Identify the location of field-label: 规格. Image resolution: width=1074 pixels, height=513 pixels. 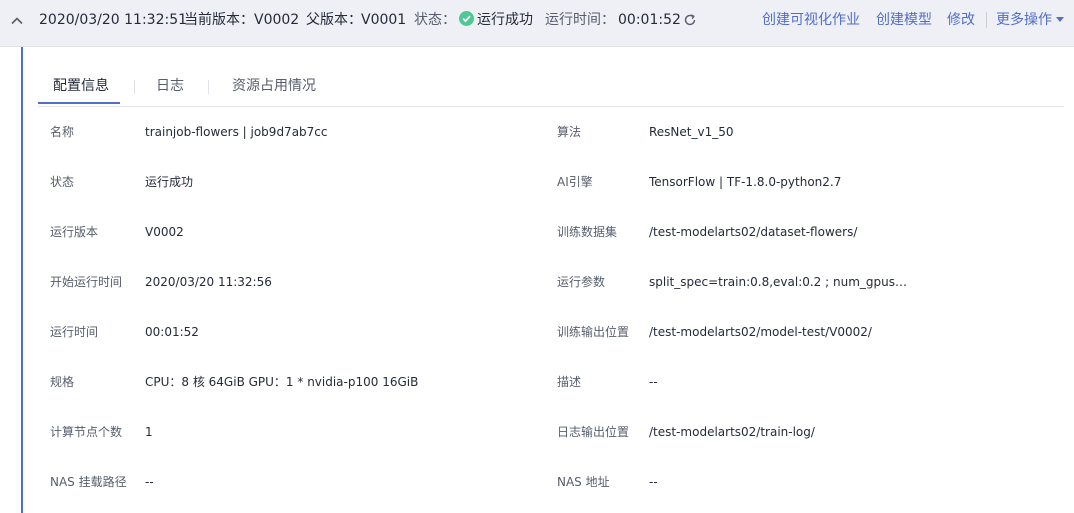
(62, 382).